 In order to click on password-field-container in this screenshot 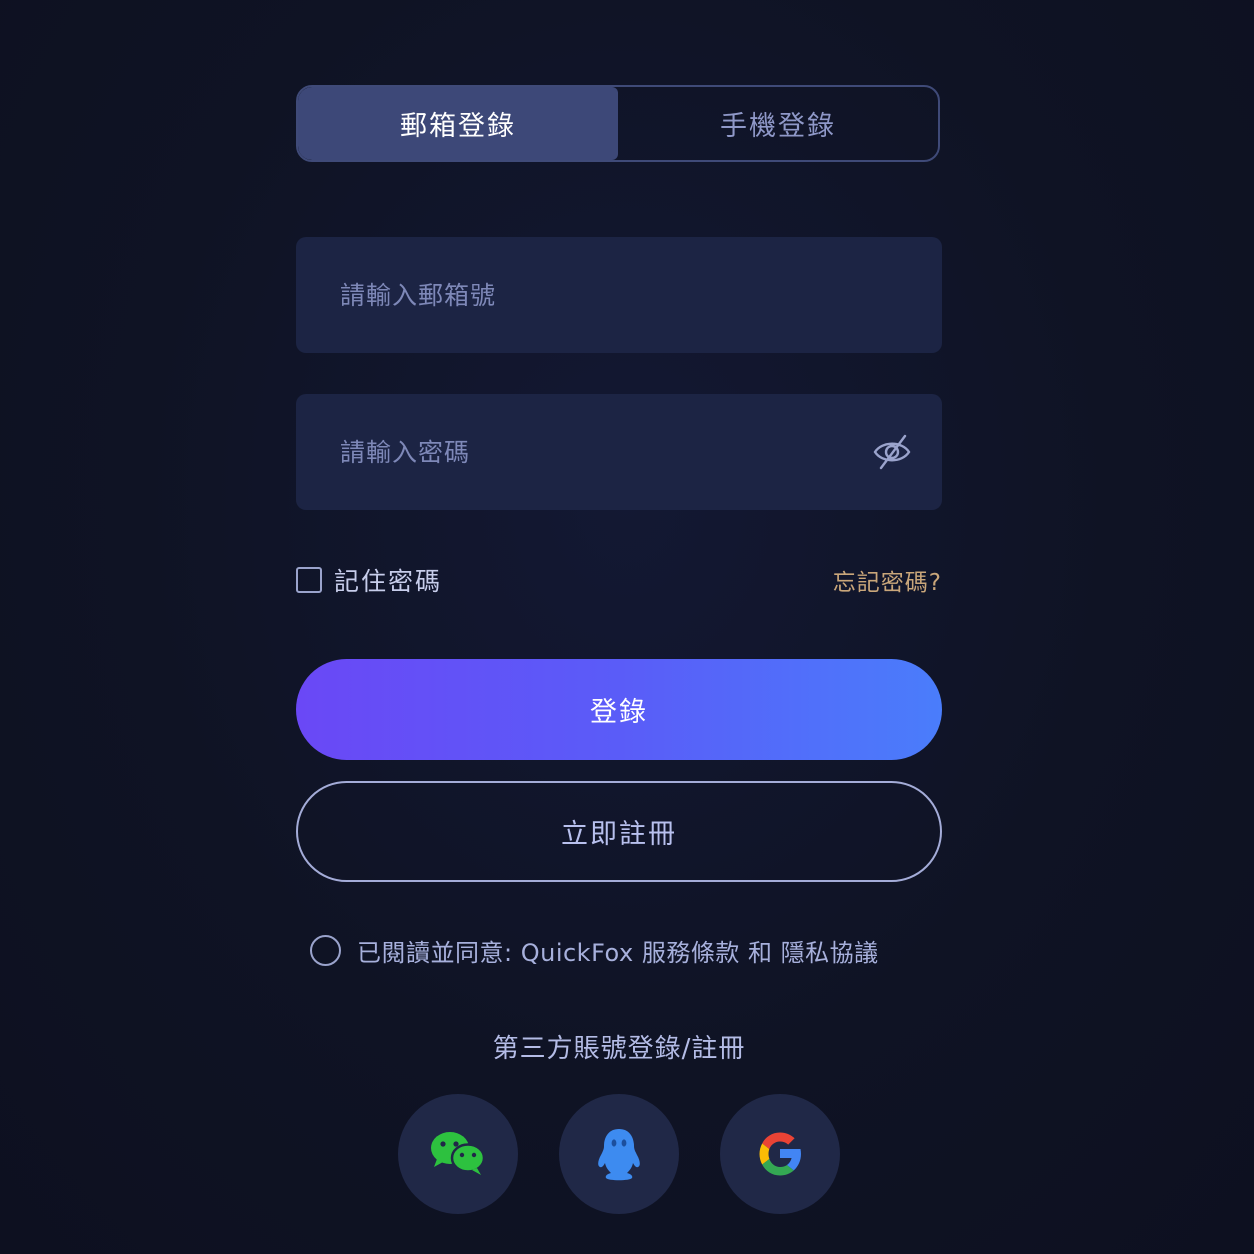, I will do `click(619, 452)`.